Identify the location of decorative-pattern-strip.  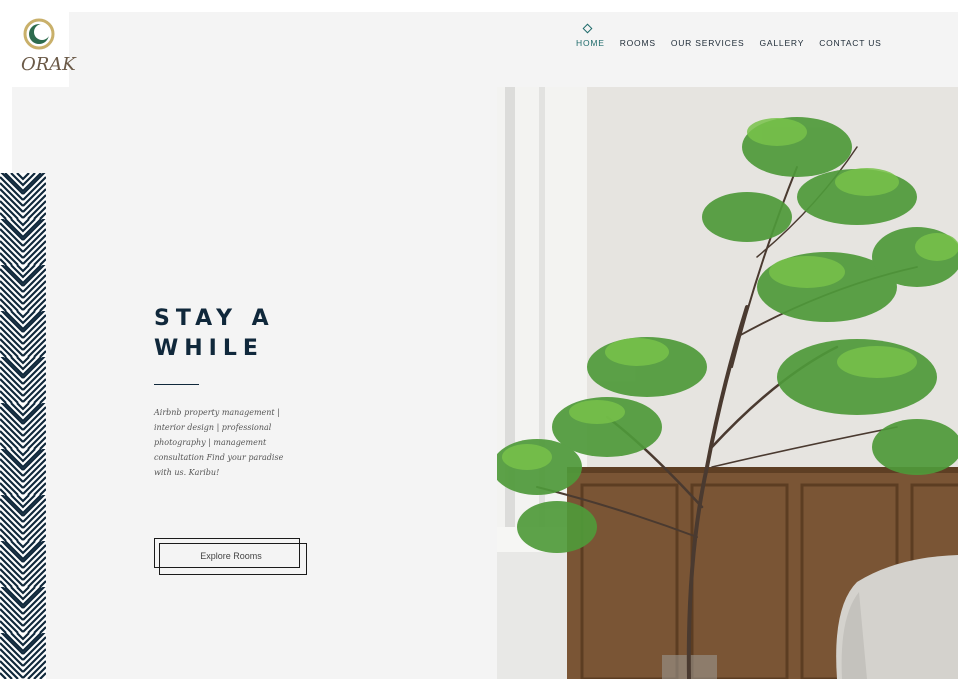
(23, 426).